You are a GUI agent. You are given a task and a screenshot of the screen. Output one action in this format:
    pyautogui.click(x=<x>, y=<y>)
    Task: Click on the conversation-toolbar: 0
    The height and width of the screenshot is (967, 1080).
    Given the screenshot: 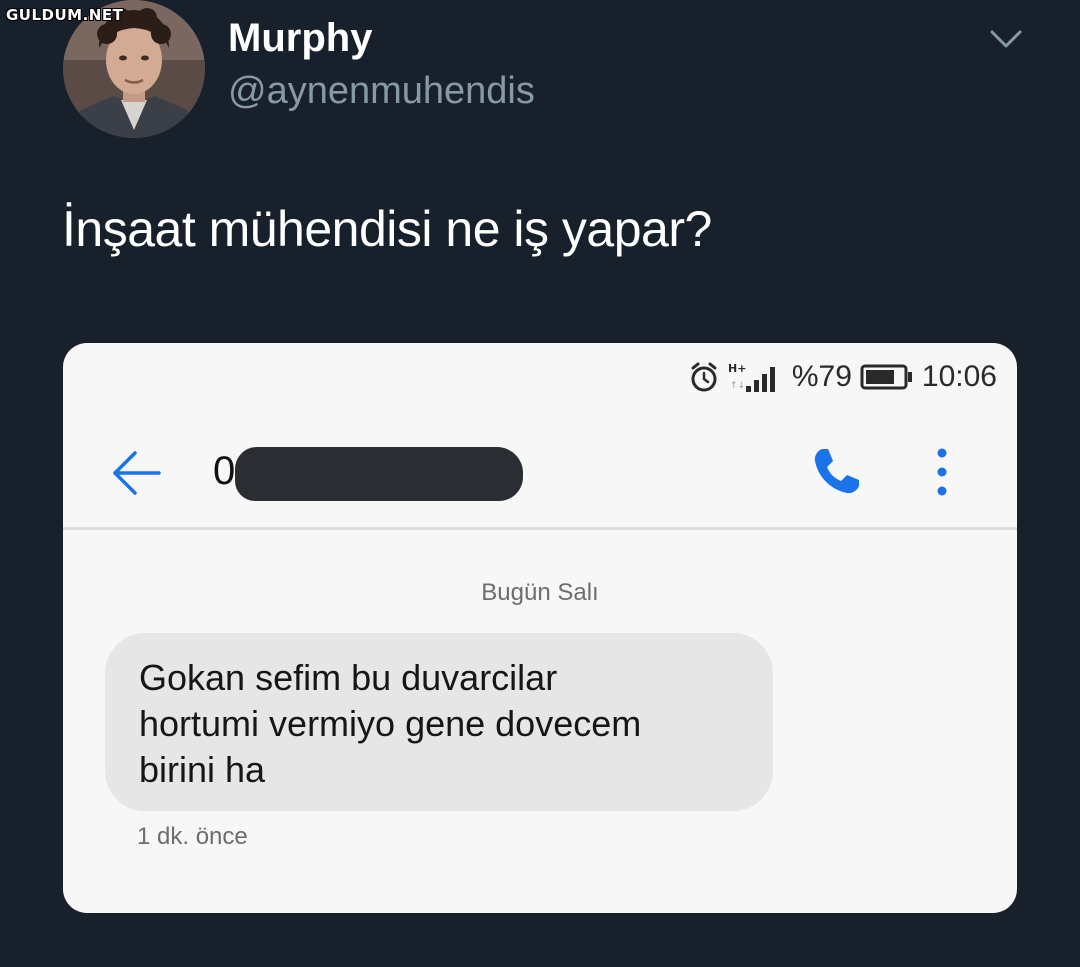 What is the action you would take?
    pyautogui.click(x=540, y=479)
    